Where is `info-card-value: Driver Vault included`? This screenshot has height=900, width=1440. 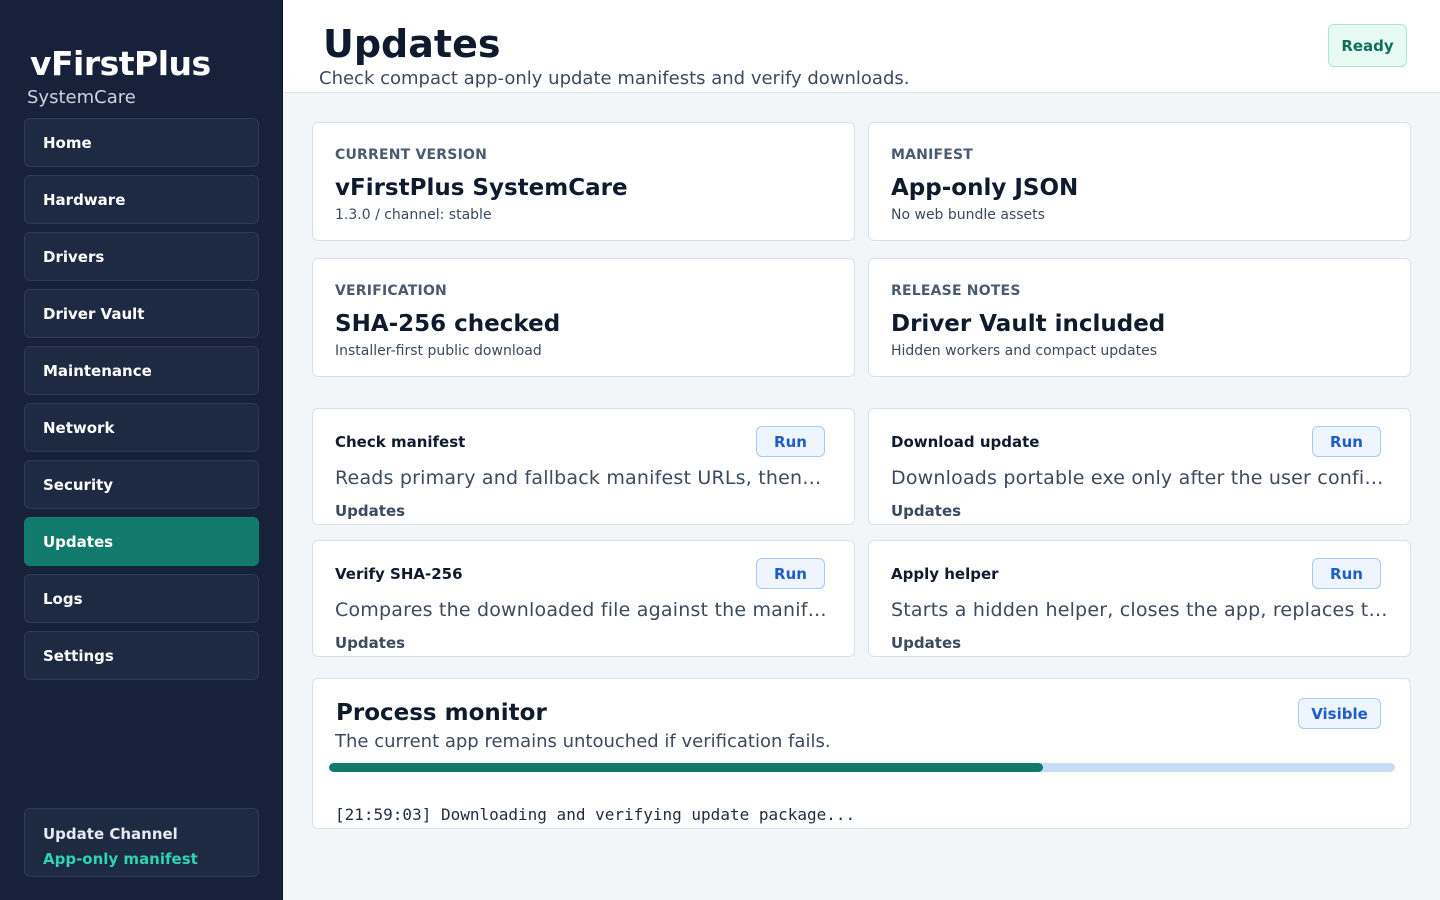 info-card-value: Driver Vault included is located at coordinates (1028, 324).